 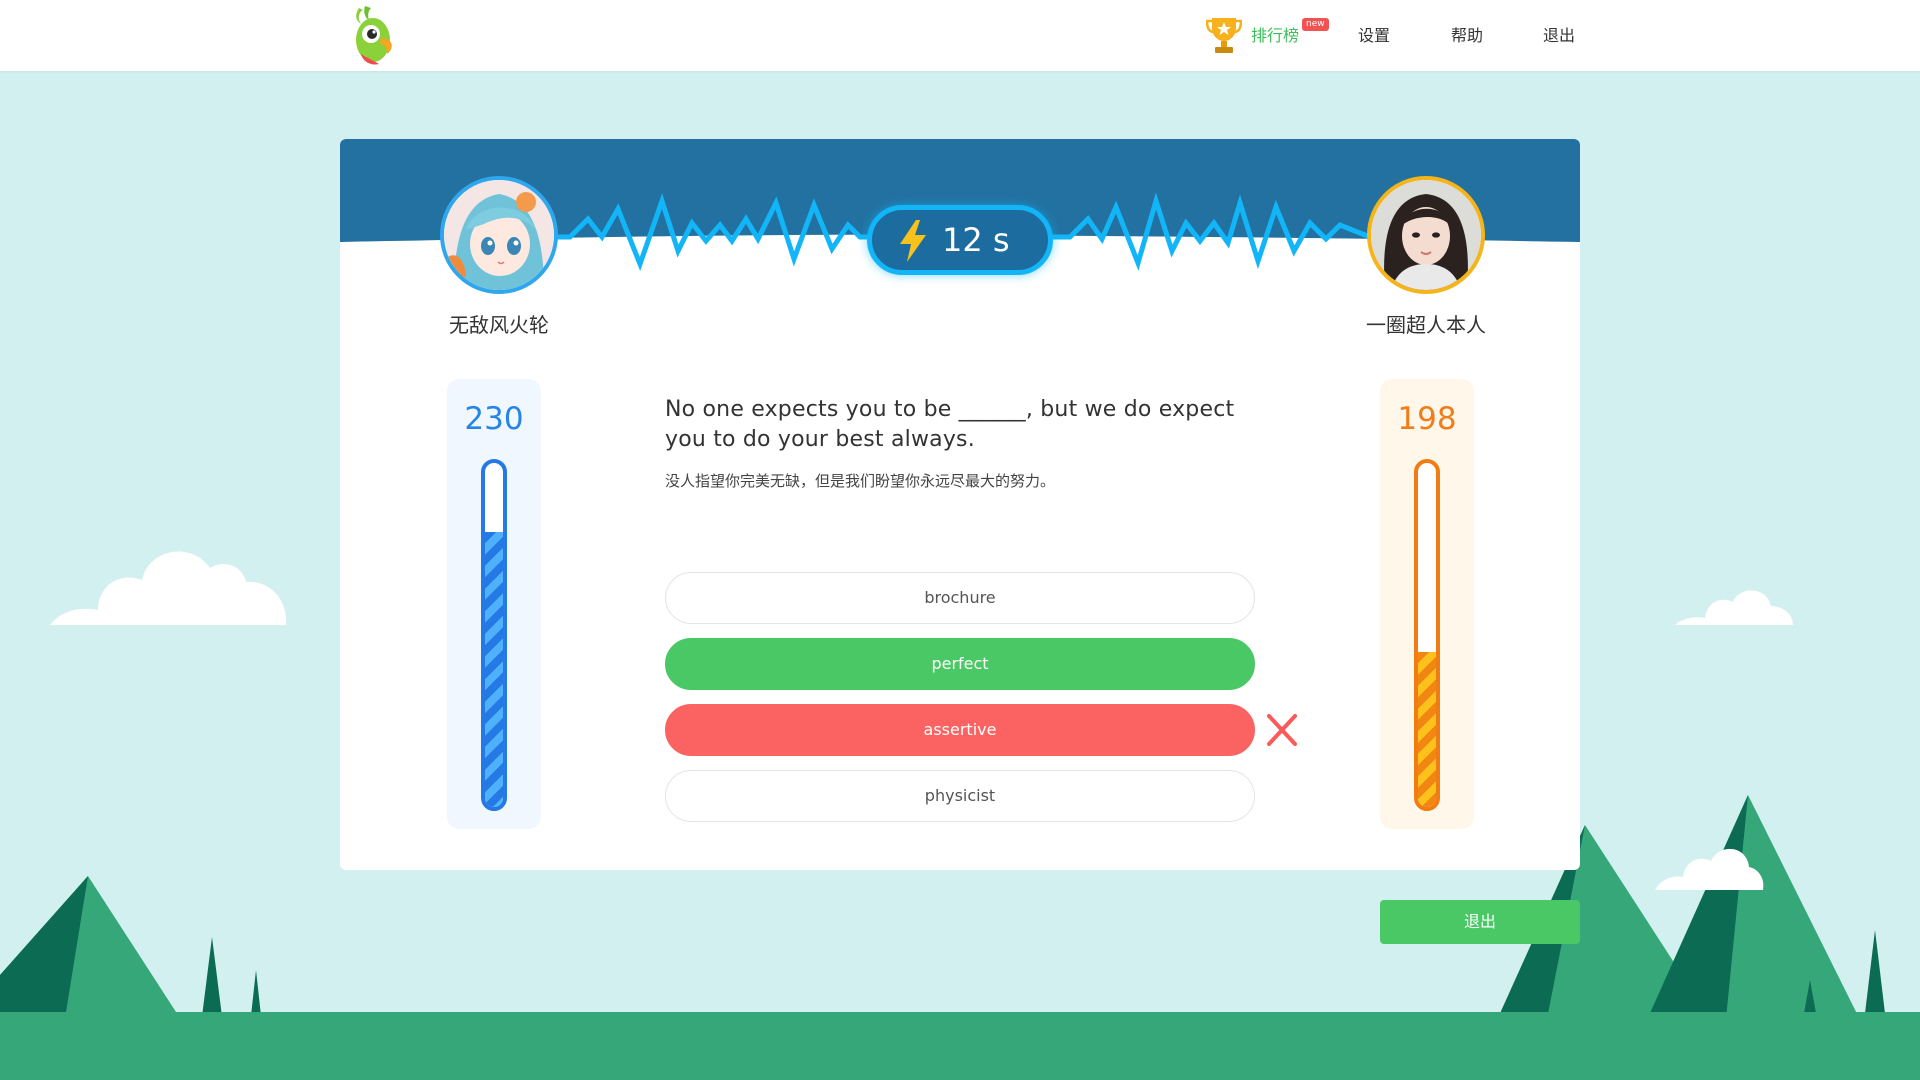 I want to click on user-photo-avatar-icon, so click(x=1426, y=235).